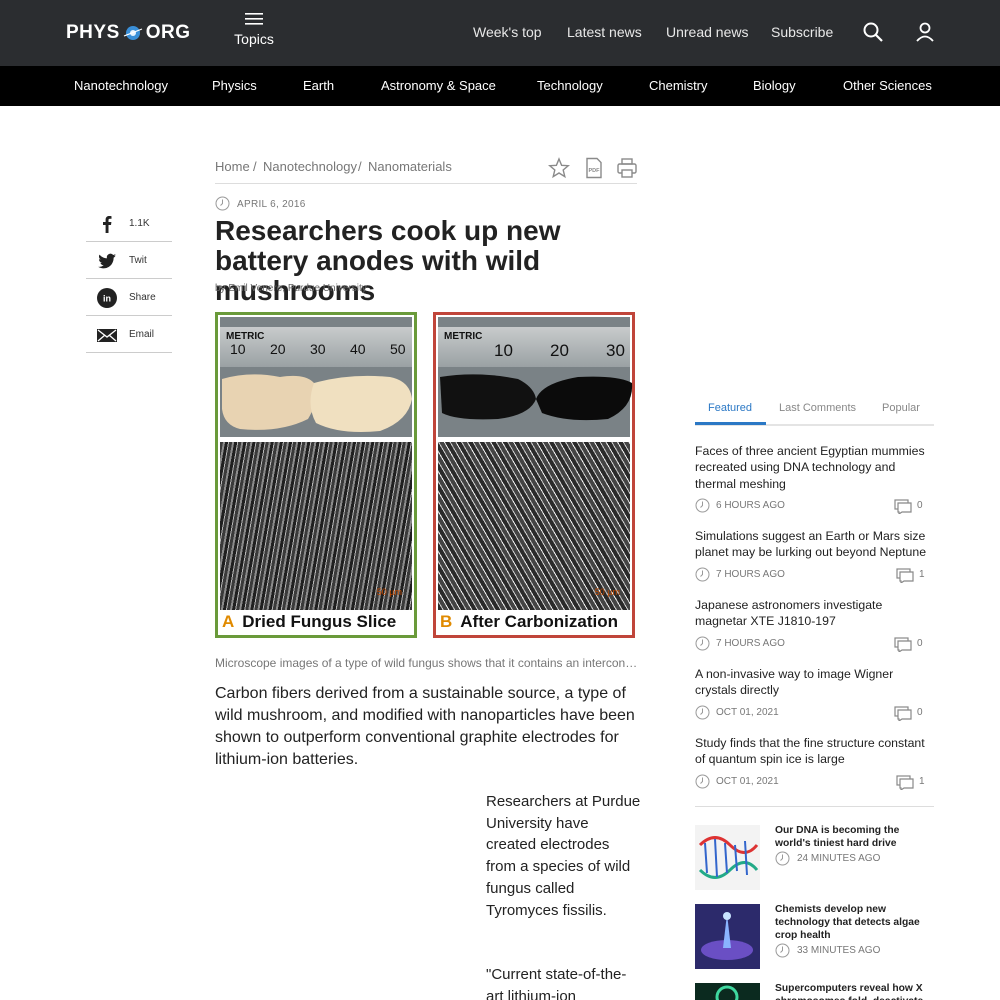  I want to click on email-icon, so click(107, 335).